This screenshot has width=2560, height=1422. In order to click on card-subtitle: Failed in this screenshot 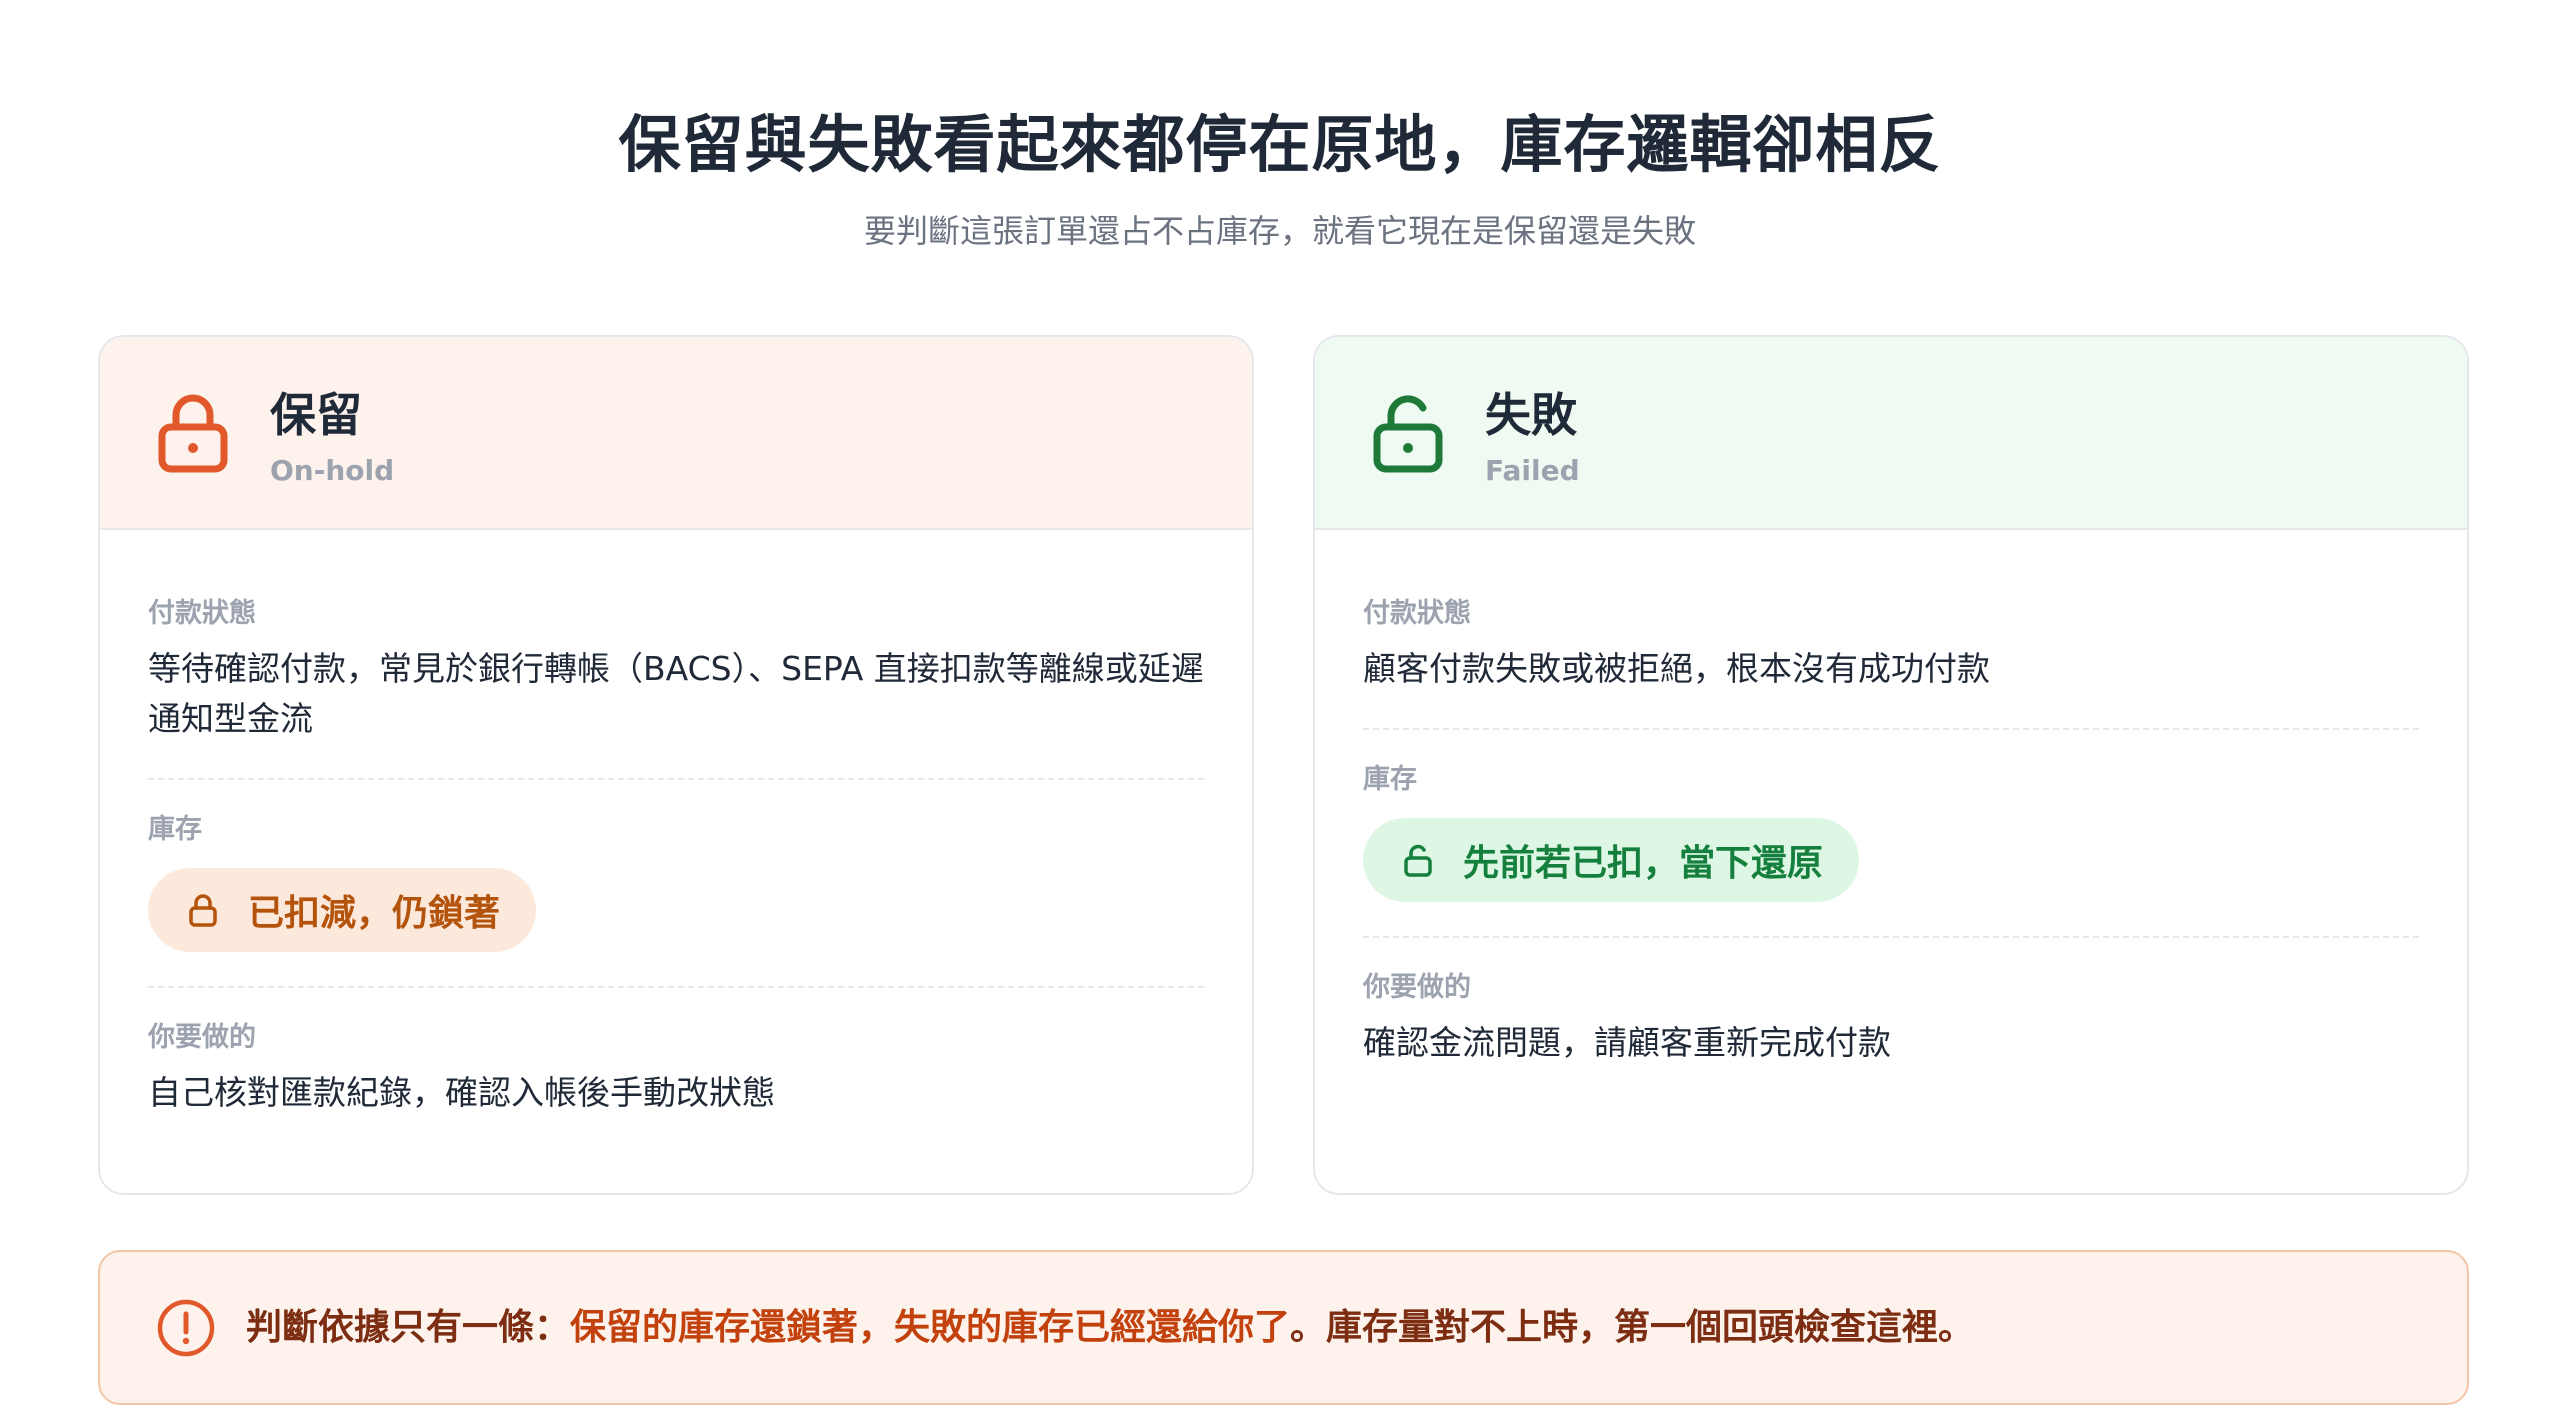, I will do `click(1532, 470)`.